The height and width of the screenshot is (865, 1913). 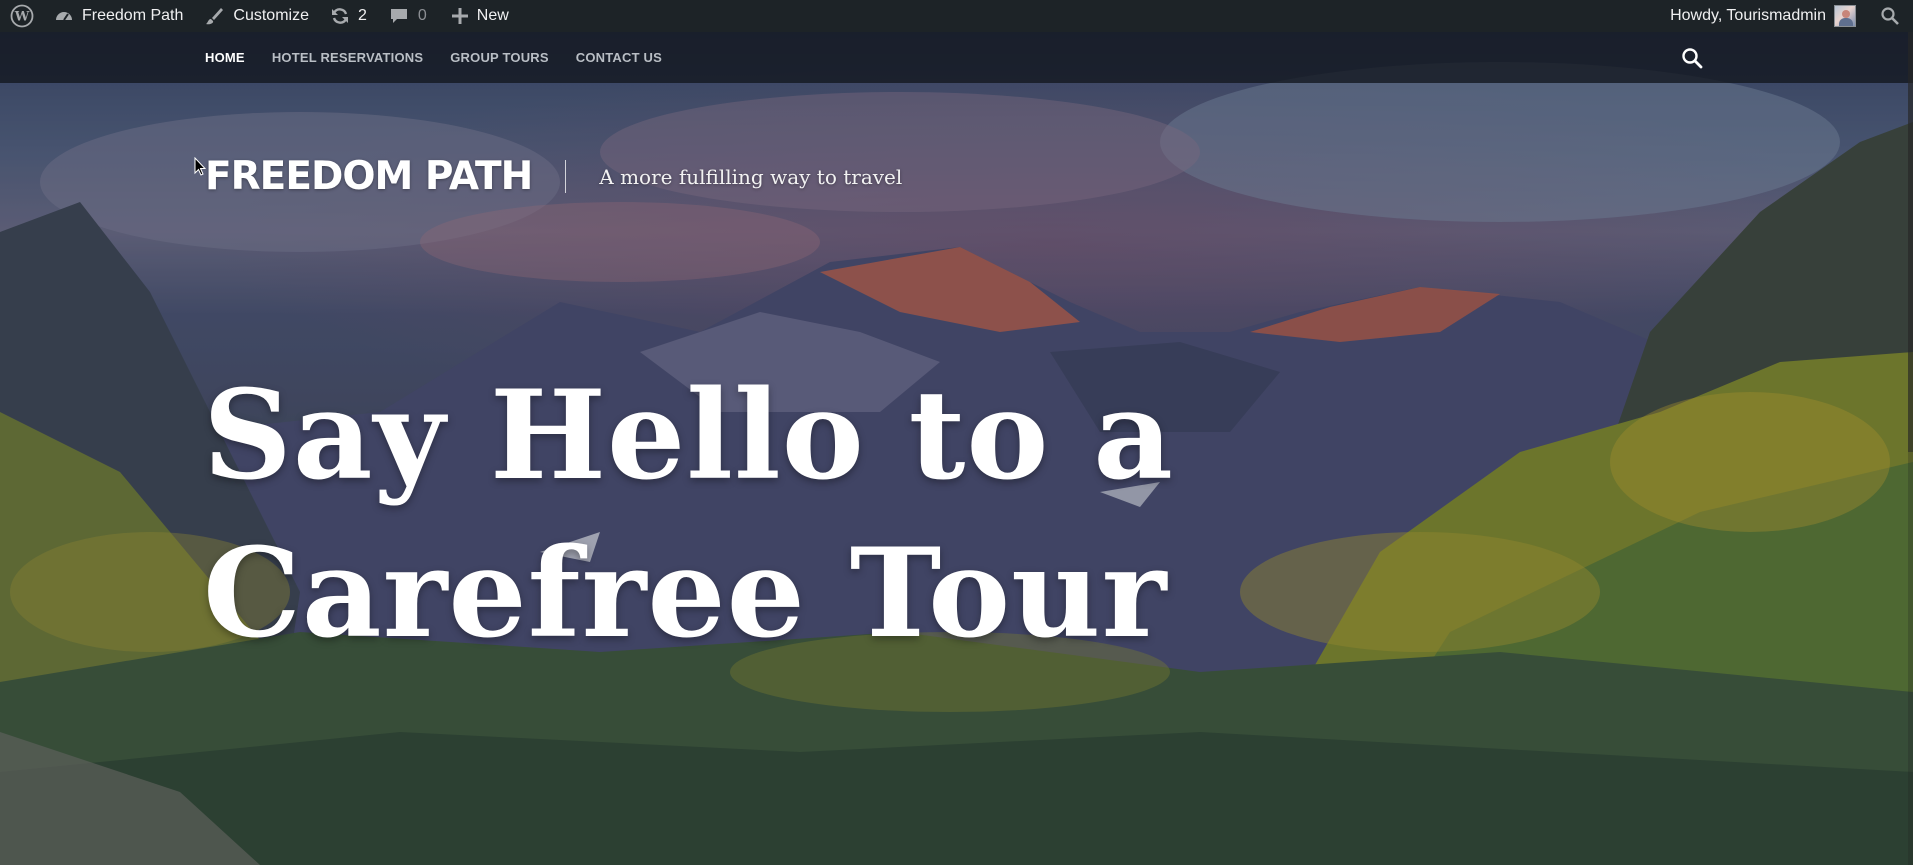 I want to click on svg-text: W, so click(x=22, y=17).